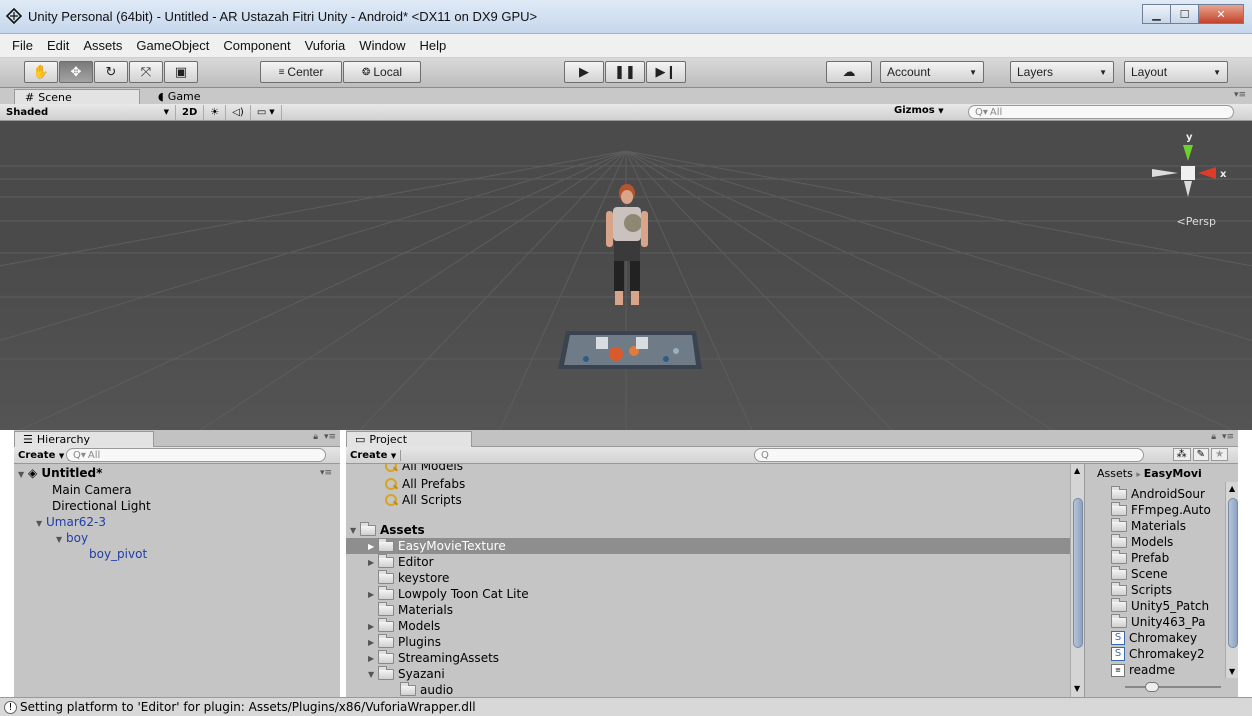 This screenshot has width=1252, height=716. I want to click on asset-models: Models, so click(1142, 541).